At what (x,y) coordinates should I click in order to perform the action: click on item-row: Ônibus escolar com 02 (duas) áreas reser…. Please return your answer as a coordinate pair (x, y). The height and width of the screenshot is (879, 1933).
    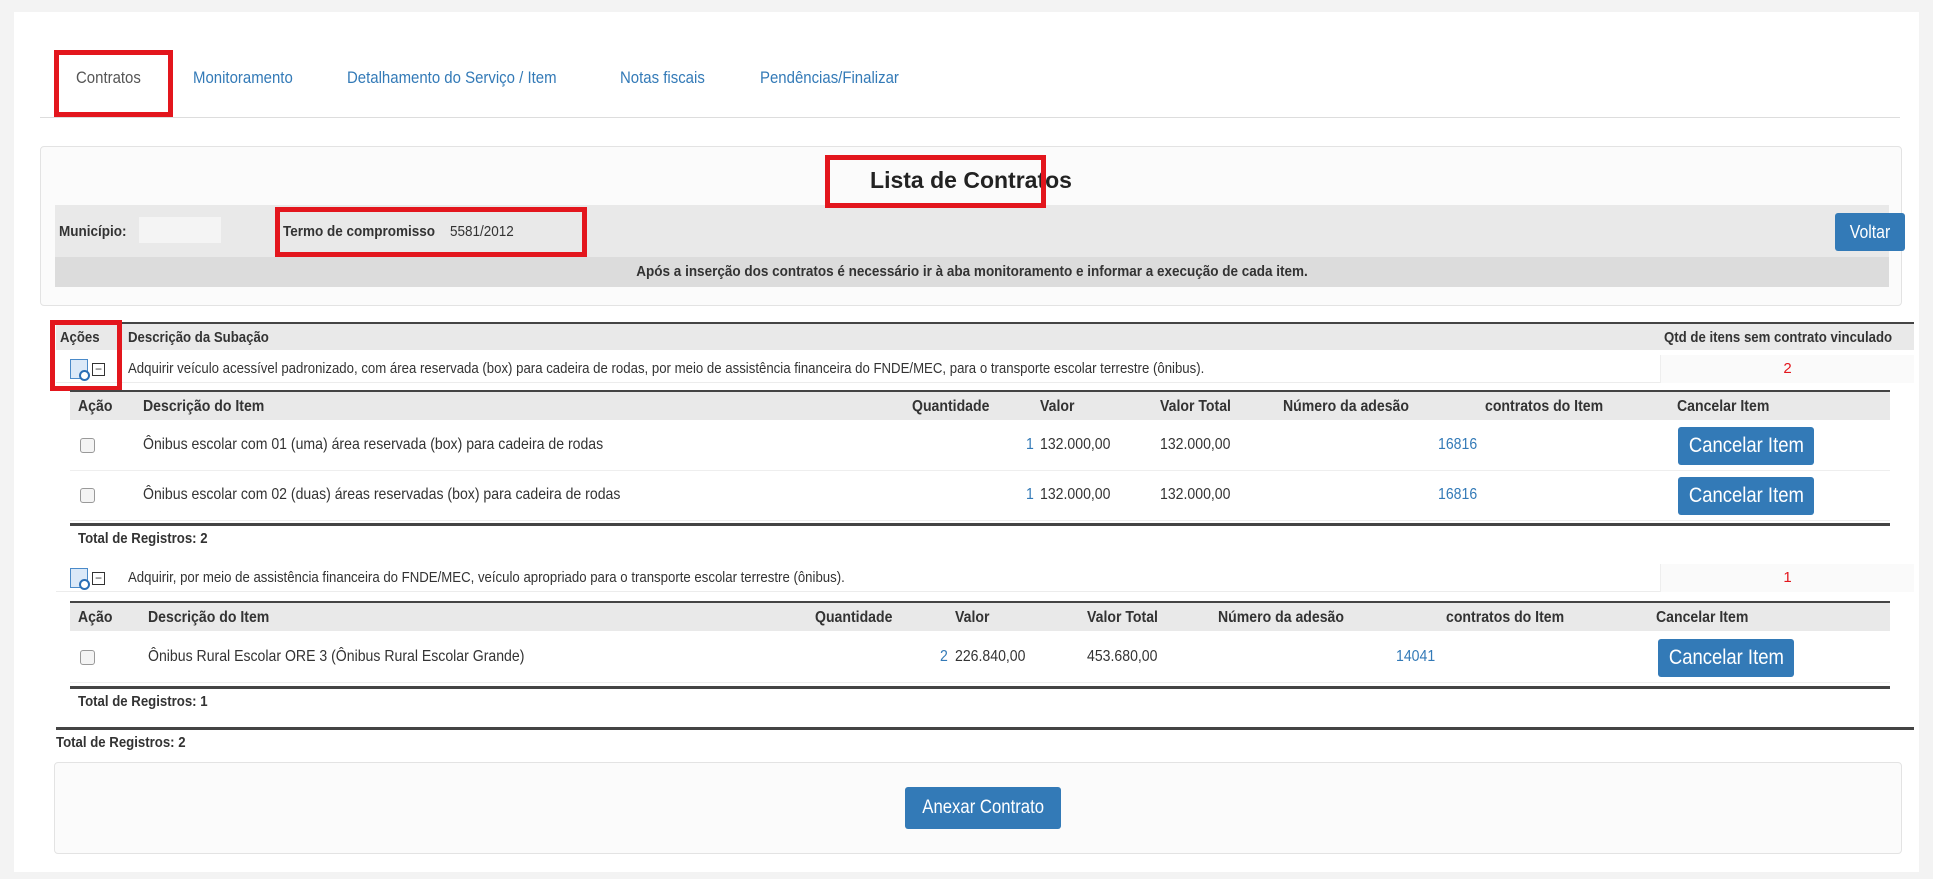
    Looking at the image, I should click on (980, 496).